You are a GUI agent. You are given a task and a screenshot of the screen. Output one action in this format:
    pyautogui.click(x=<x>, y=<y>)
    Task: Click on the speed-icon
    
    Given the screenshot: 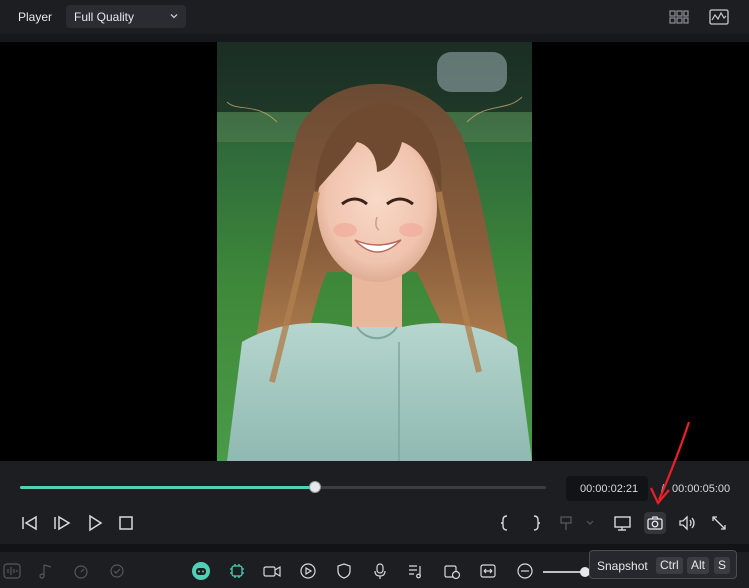 What is the action you would take?
    pyautogui.click(x=81, y=571)
    